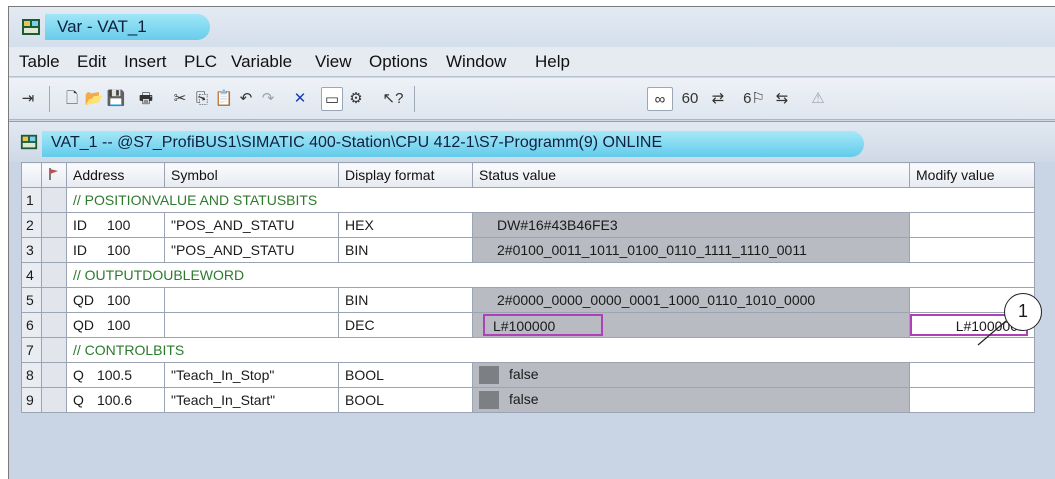  What do you see at coordinates (115, 400) in the screenshot?
I see `address-cell: Q 100.6` at bounding box center [115, 400].